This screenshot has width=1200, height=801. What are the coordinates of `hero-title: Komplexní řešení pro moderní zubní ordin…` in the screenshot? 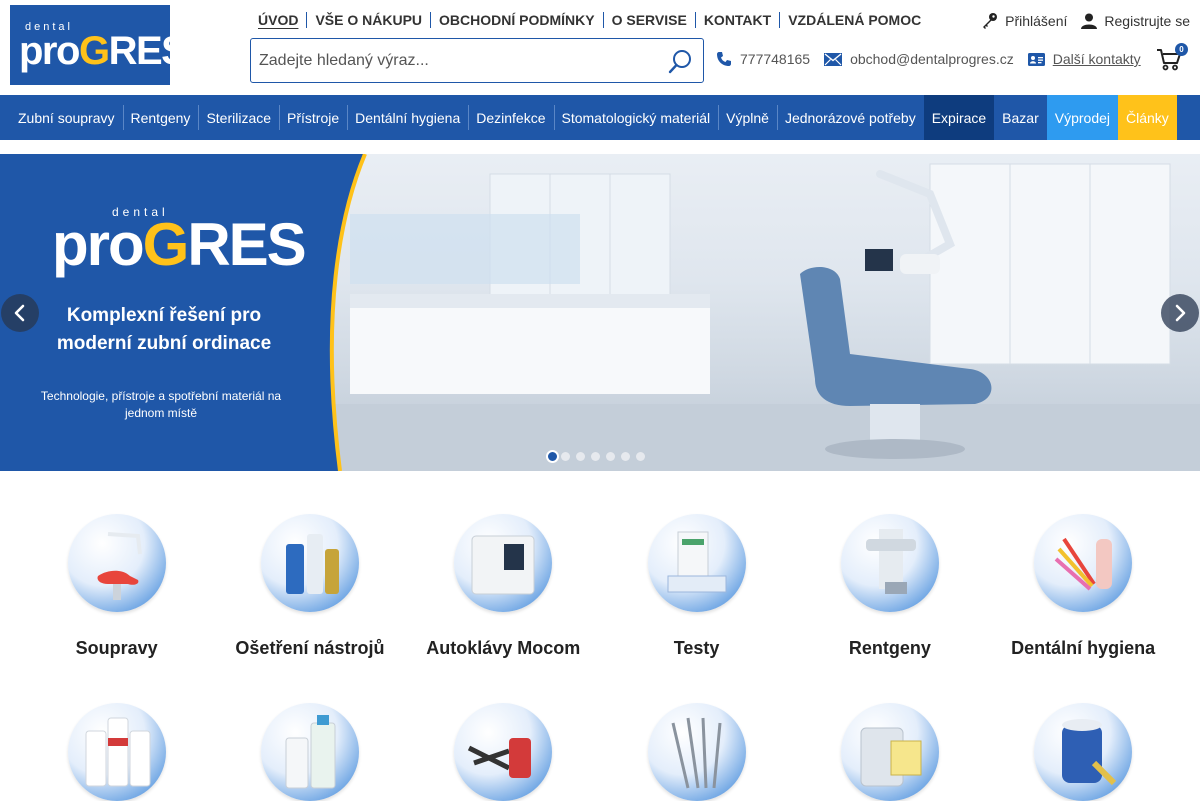 It's located at (164, 329).